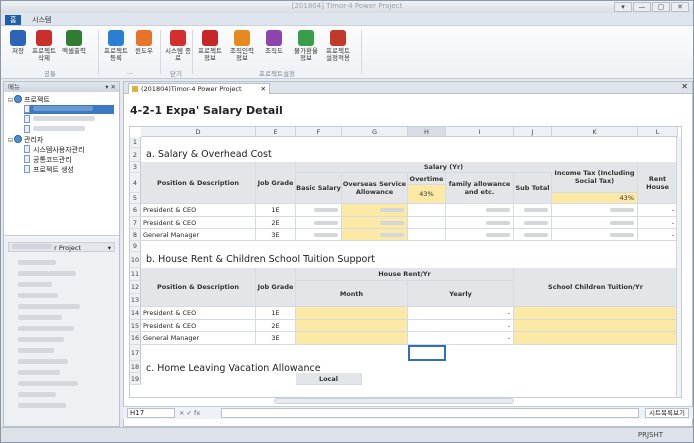 The width and height of the screenshot is (694, 443). I want to click on ribbon-button-4: 윈도우, so click(144, 42).